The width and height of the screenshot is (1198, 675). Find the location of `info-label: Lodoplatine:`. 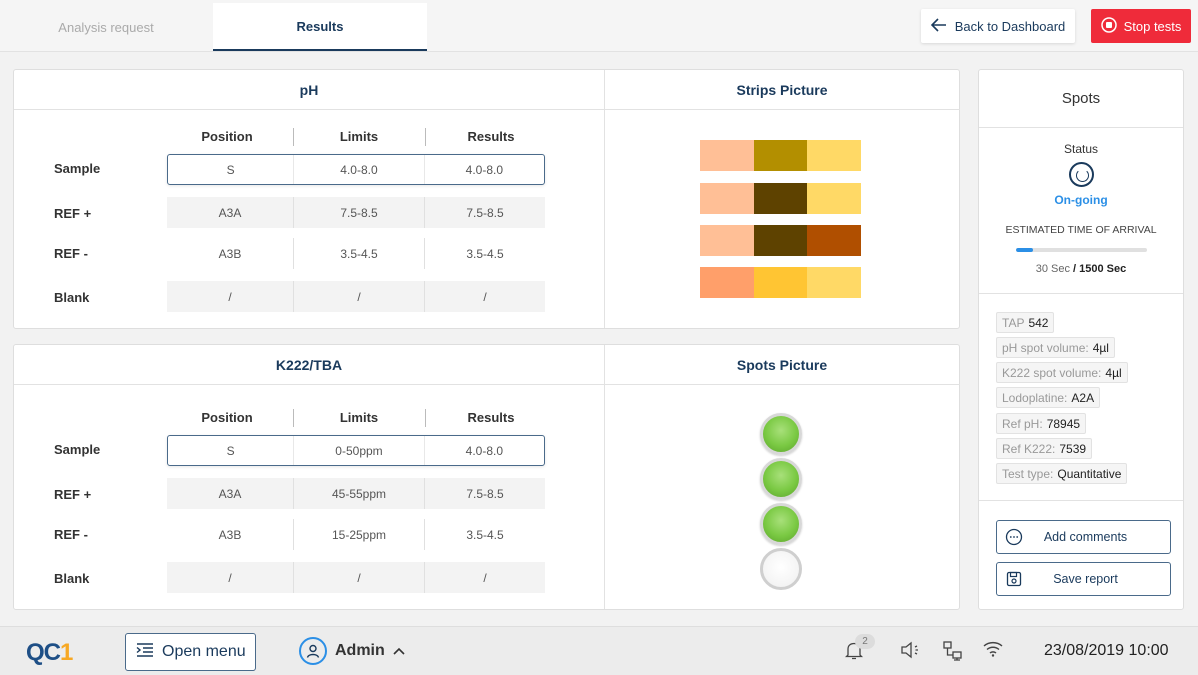

info-label: Lodoplatine: is located at coordinates (1035, 397).